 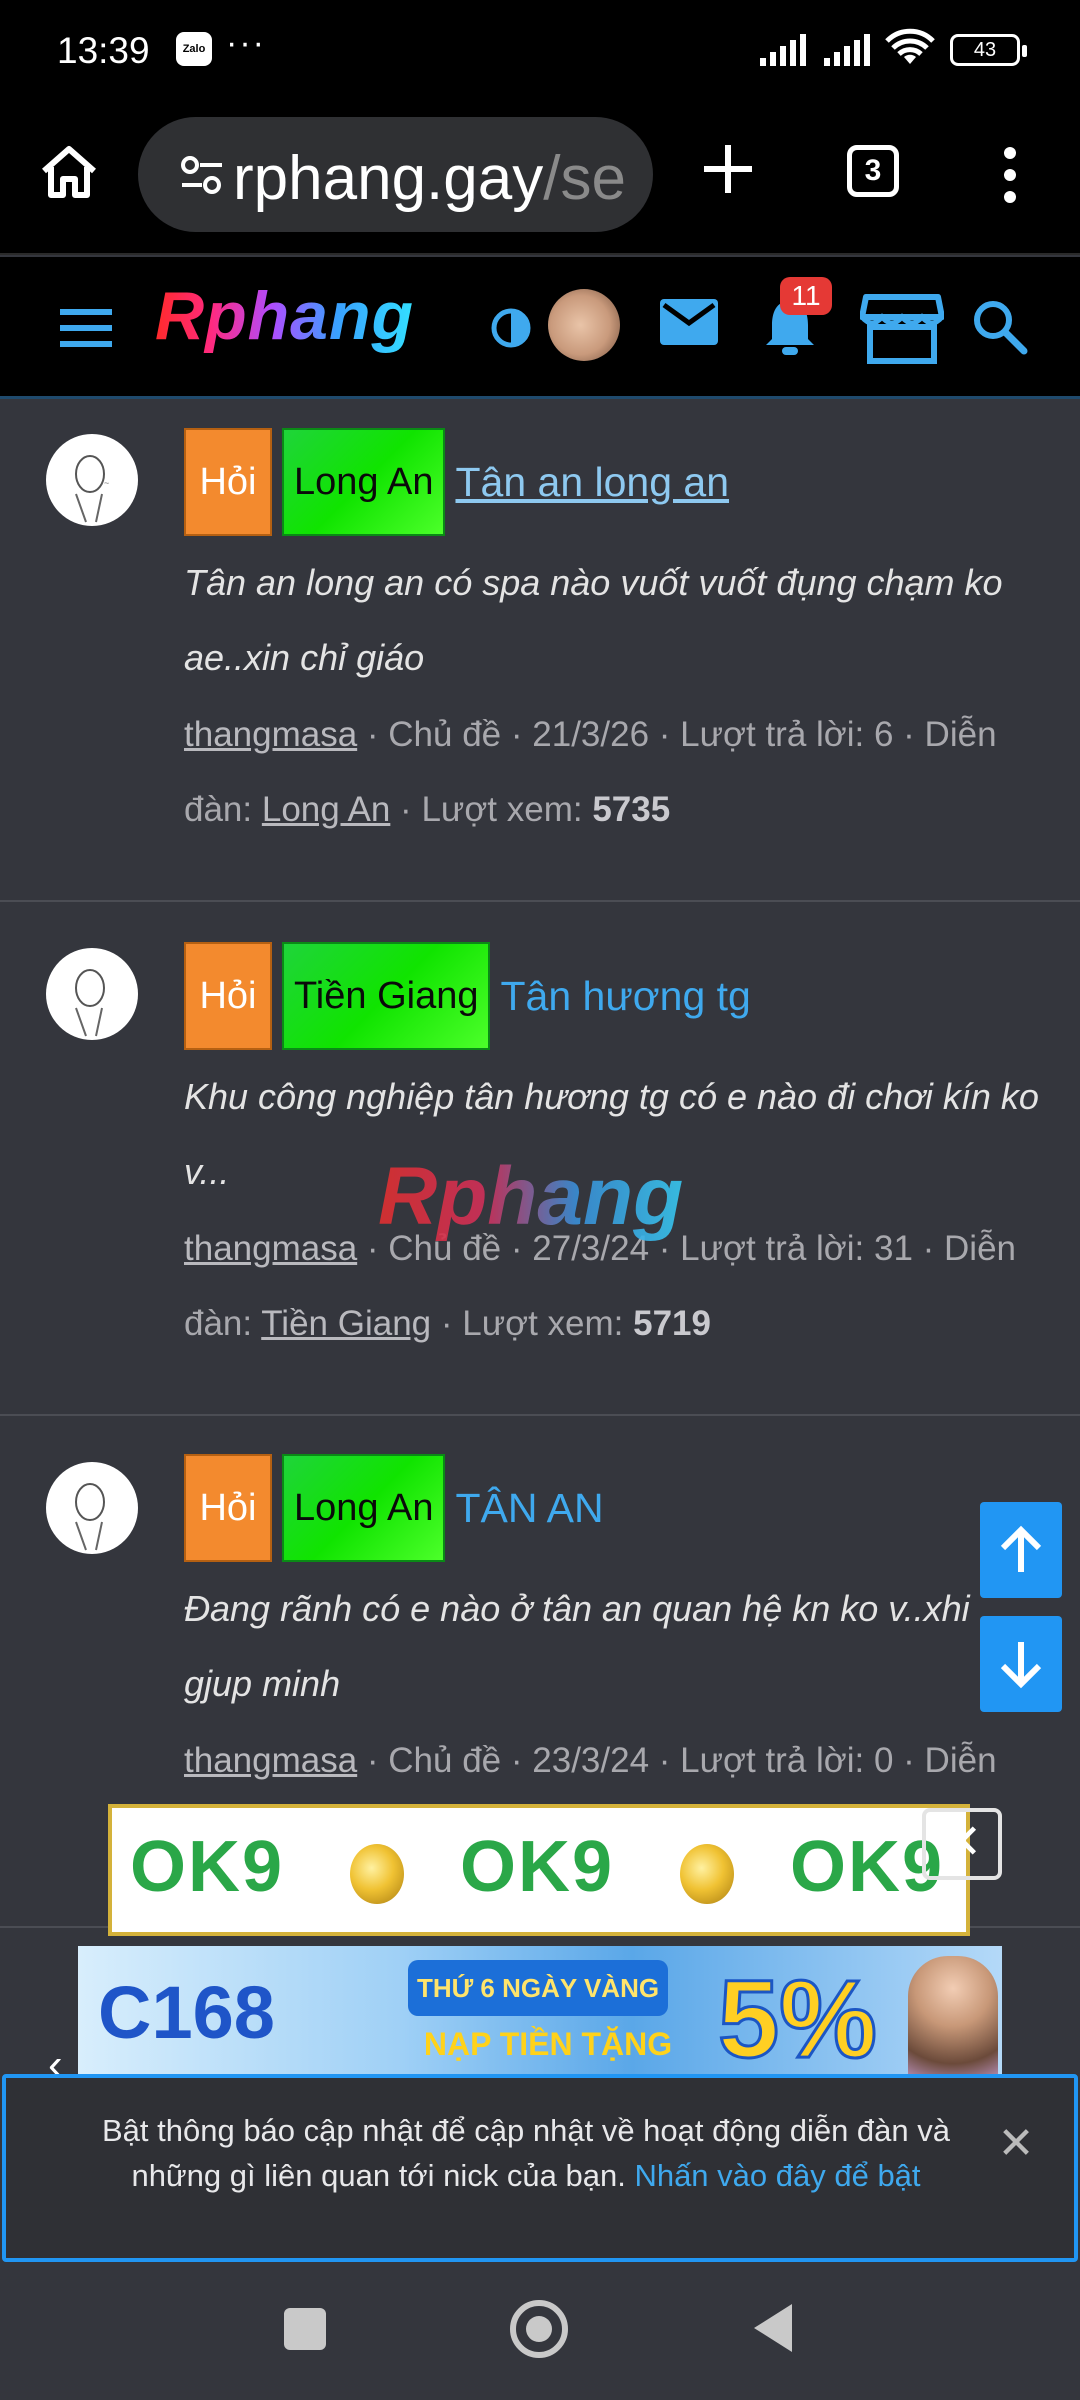 I want to click on back-button, so click(x=773, y=2328).